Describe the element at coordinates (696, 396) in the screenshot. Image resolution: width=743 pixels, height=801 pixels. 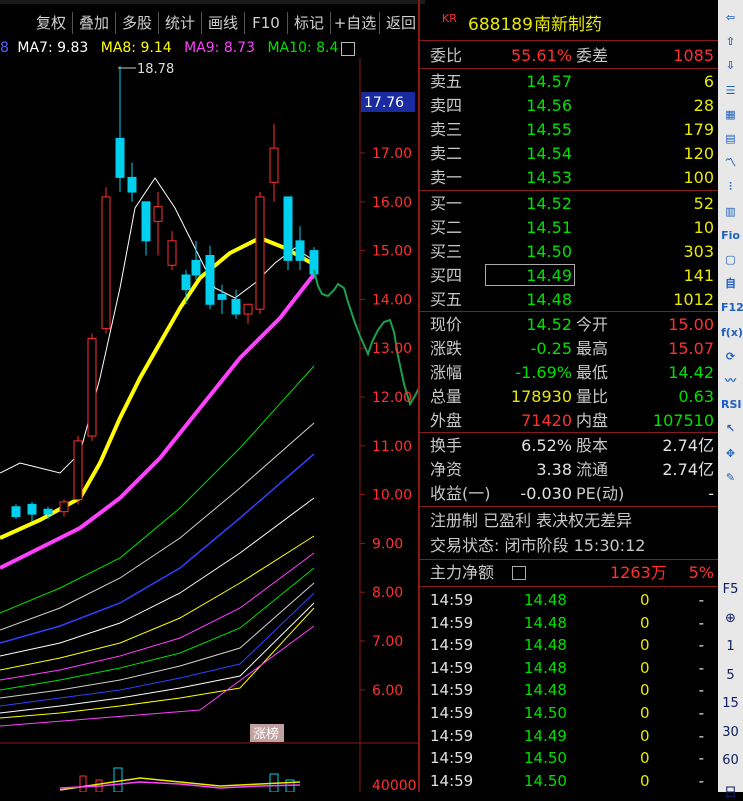
I see `quote-value-2: 0.63` at that location.